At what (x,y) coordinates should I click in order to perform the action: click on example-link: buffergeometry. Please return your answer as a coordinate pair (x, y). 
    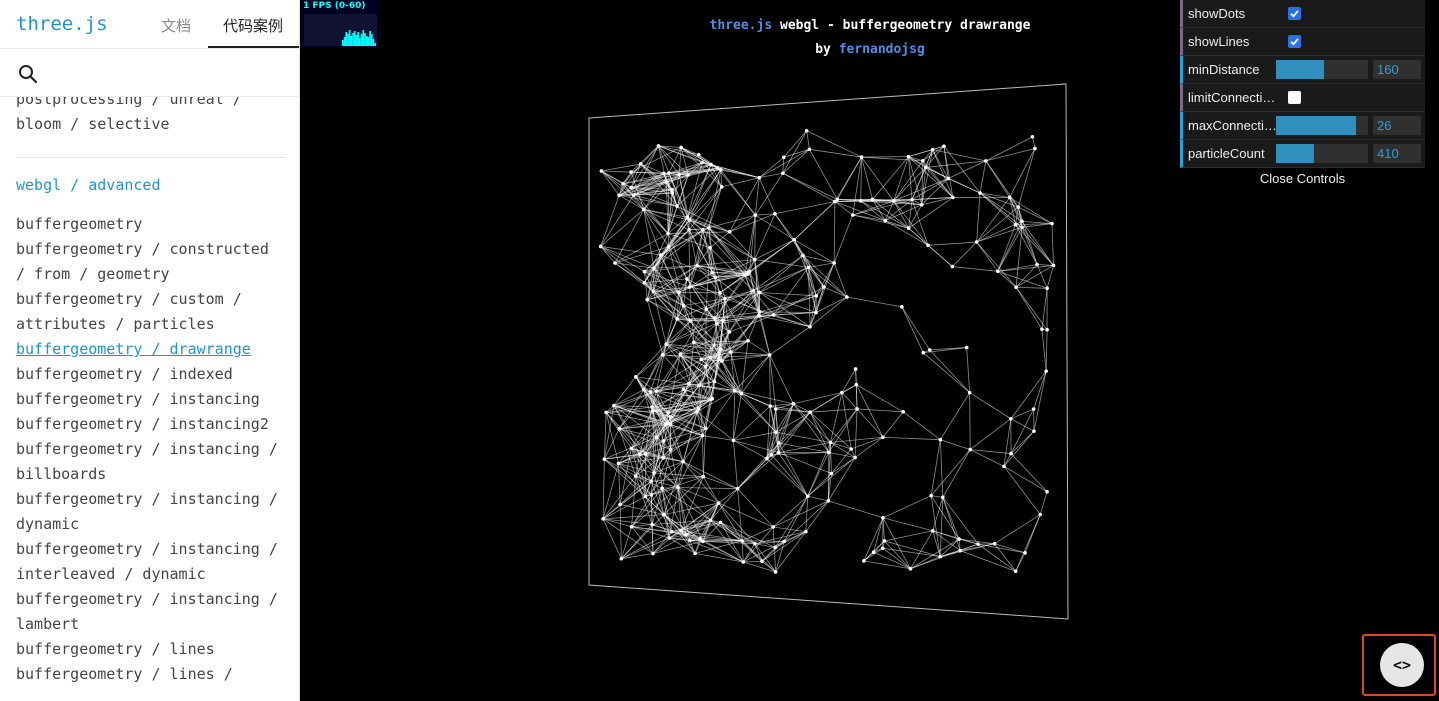
    Looking at the image, I should click on (151, 224).